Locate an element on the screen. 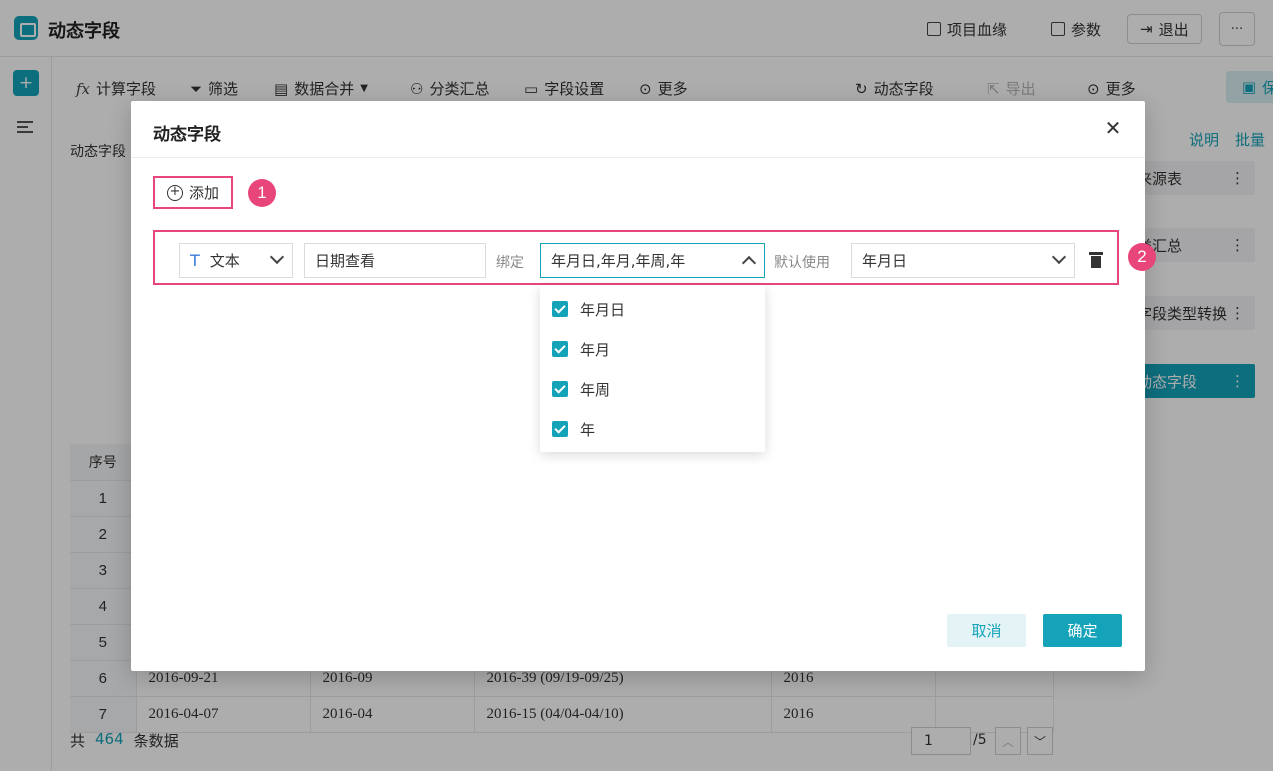 This screenshot has width=1273, height=771. option-label: 年 is located at coordinates (588, 429).